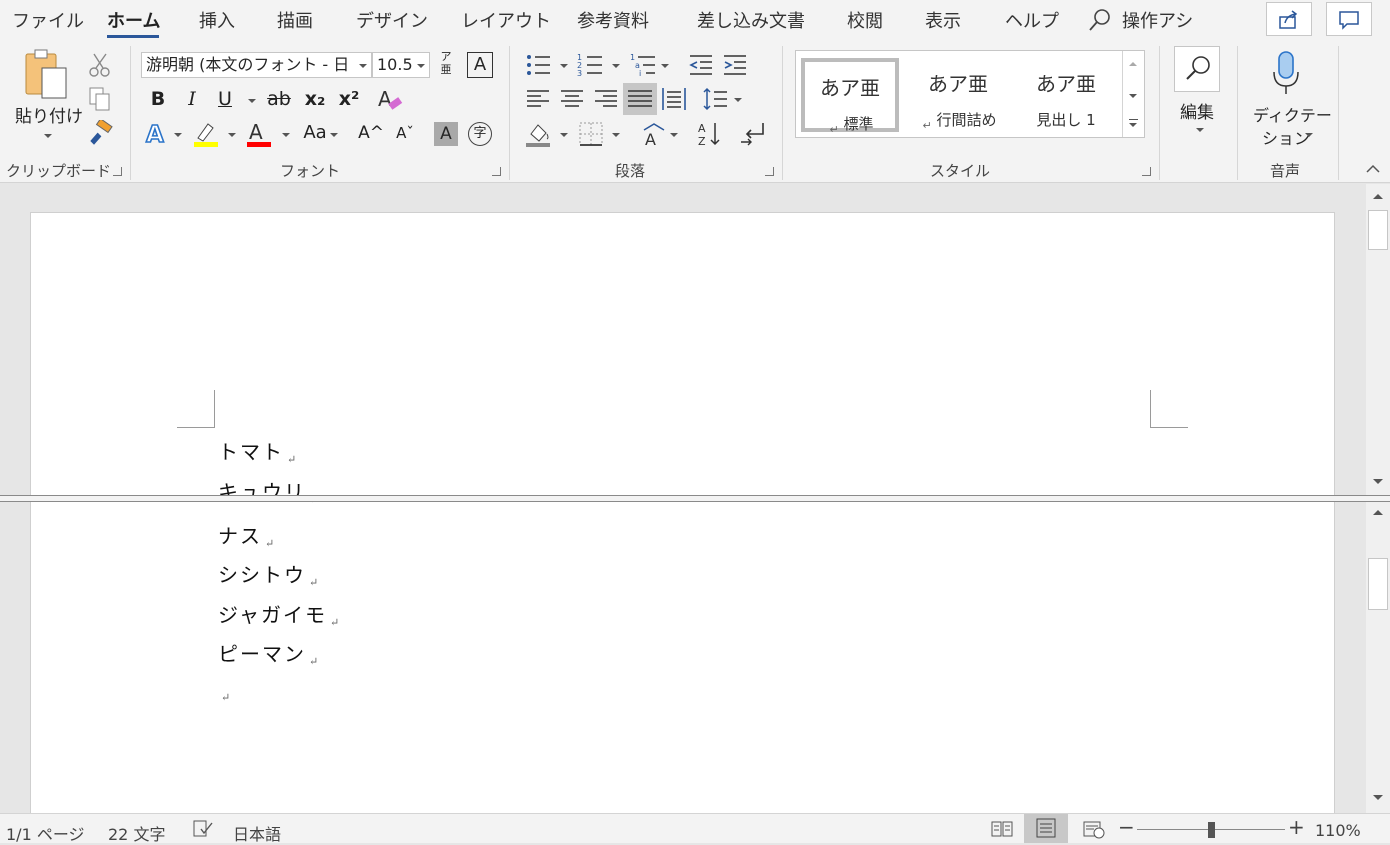 Image resolution: width=1390 pixels, height=845 pixels. I want to click on text-effects-icon: A, so click(158, 134).